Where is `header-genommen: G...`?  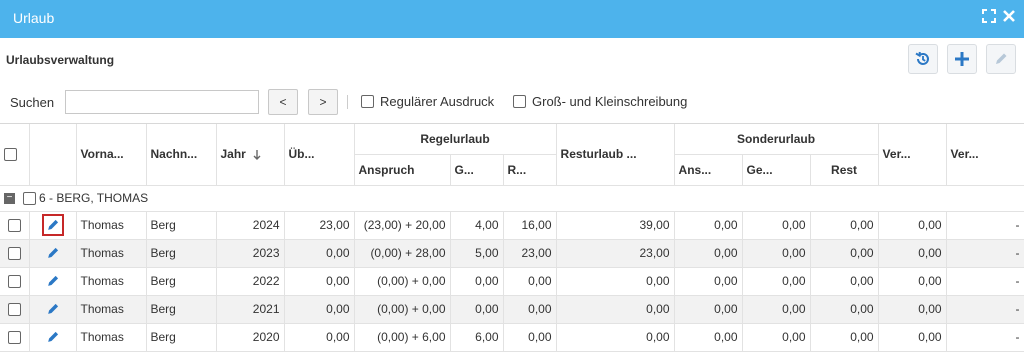 header-genommen: G... is located at coordinates (477, 170).